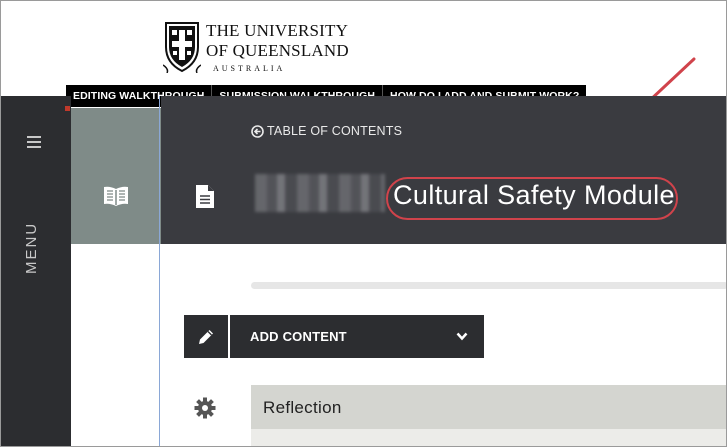  Describe the element at coordinates (488, 407) in the screenshot. I see `section-reflection: Reflection` at that location.